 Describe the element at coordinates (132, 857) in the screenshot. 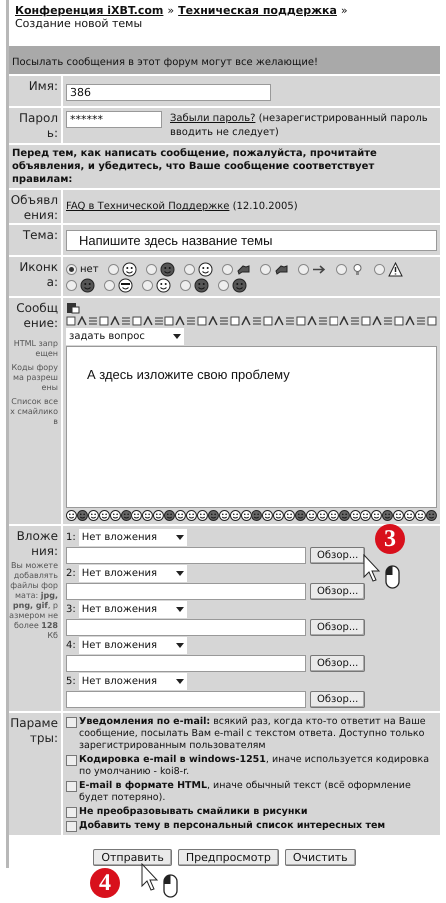

I see `form-button: Отправить` at that location.